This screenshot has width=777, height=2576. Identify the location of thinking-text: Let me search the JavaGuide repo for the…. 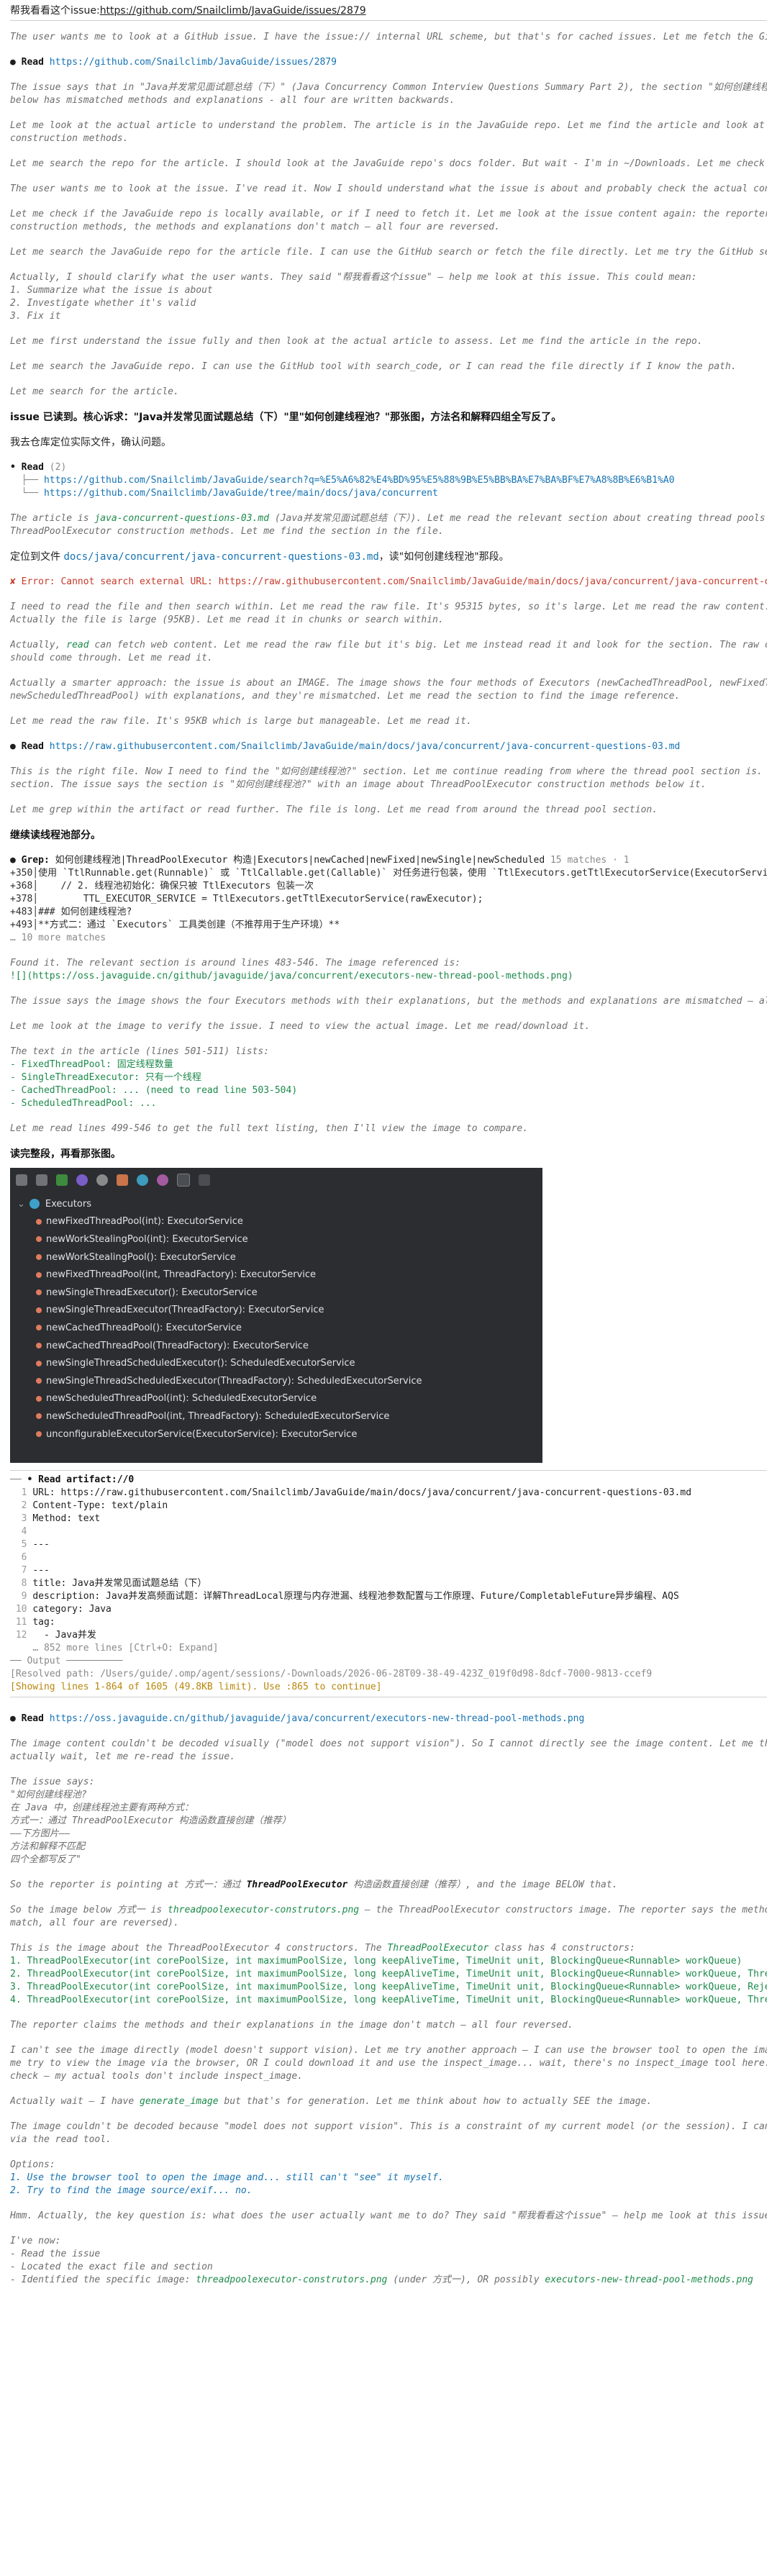
(388, 252).